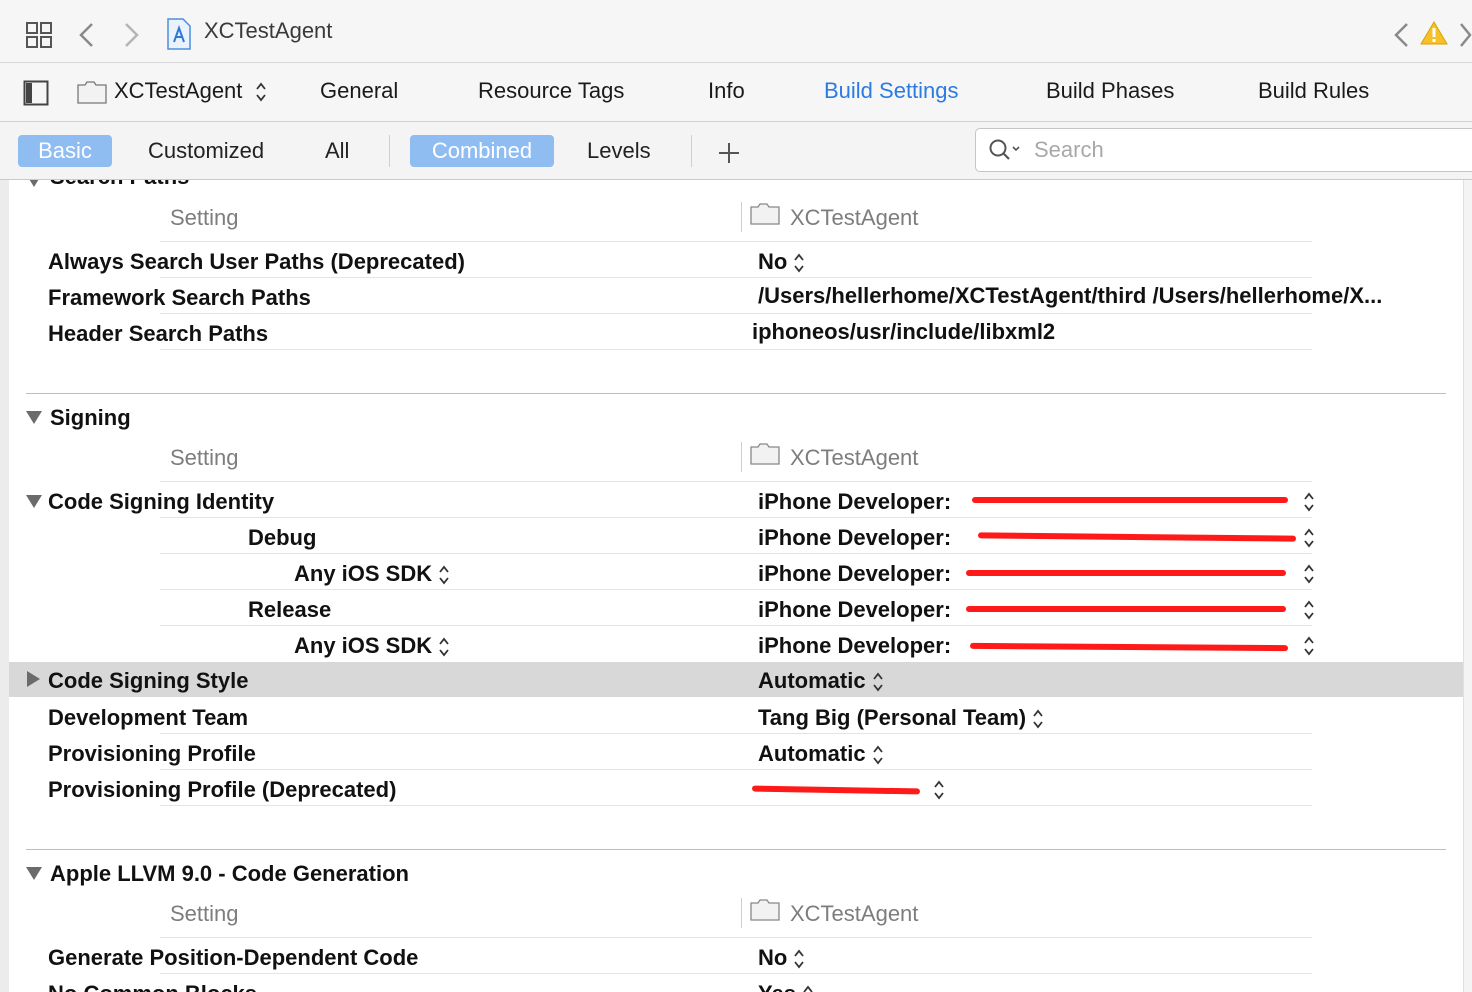 The width and height of the screenshot is (1472, 992). What do you see at coordinates (619, 151) in the screenshot?
I see `view-levels-button: Levels` at bounding box center [619, 151].